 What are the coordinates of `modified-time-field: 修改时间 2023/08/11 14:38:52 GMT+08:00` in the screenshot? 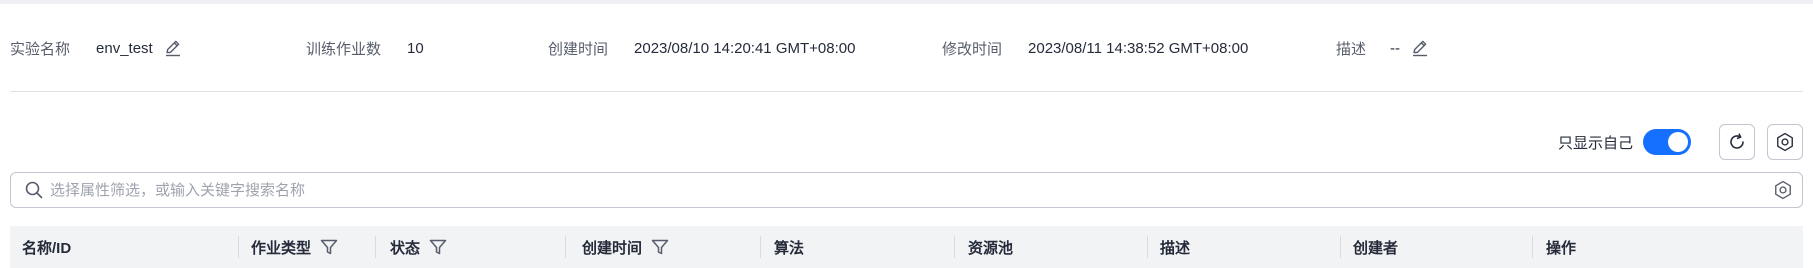 It's located at (1095, 48).